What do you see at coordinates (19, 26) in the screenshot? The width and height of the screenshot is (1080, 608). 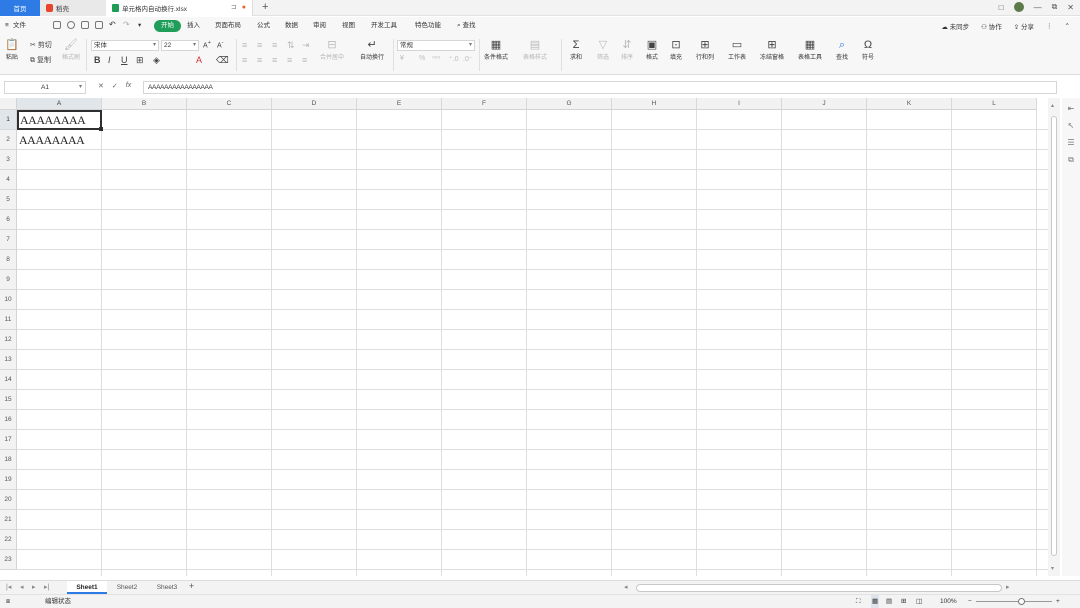 I see `menu-file: 文件` at bounding box center [19, 26].